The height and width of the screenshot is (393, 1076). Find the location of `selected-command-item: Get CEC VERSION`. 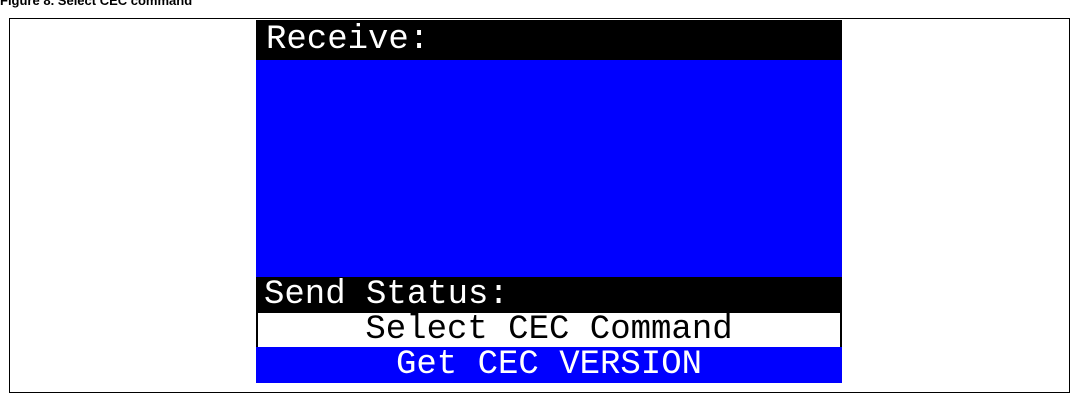

selected-command-item: Get CEC VERSION is located at coordinates (549, 365).